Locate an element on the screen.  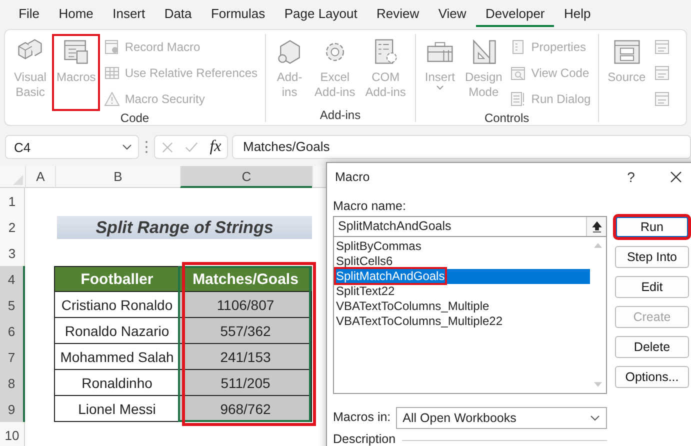
select-all-button is located at coordinates (12, 177).